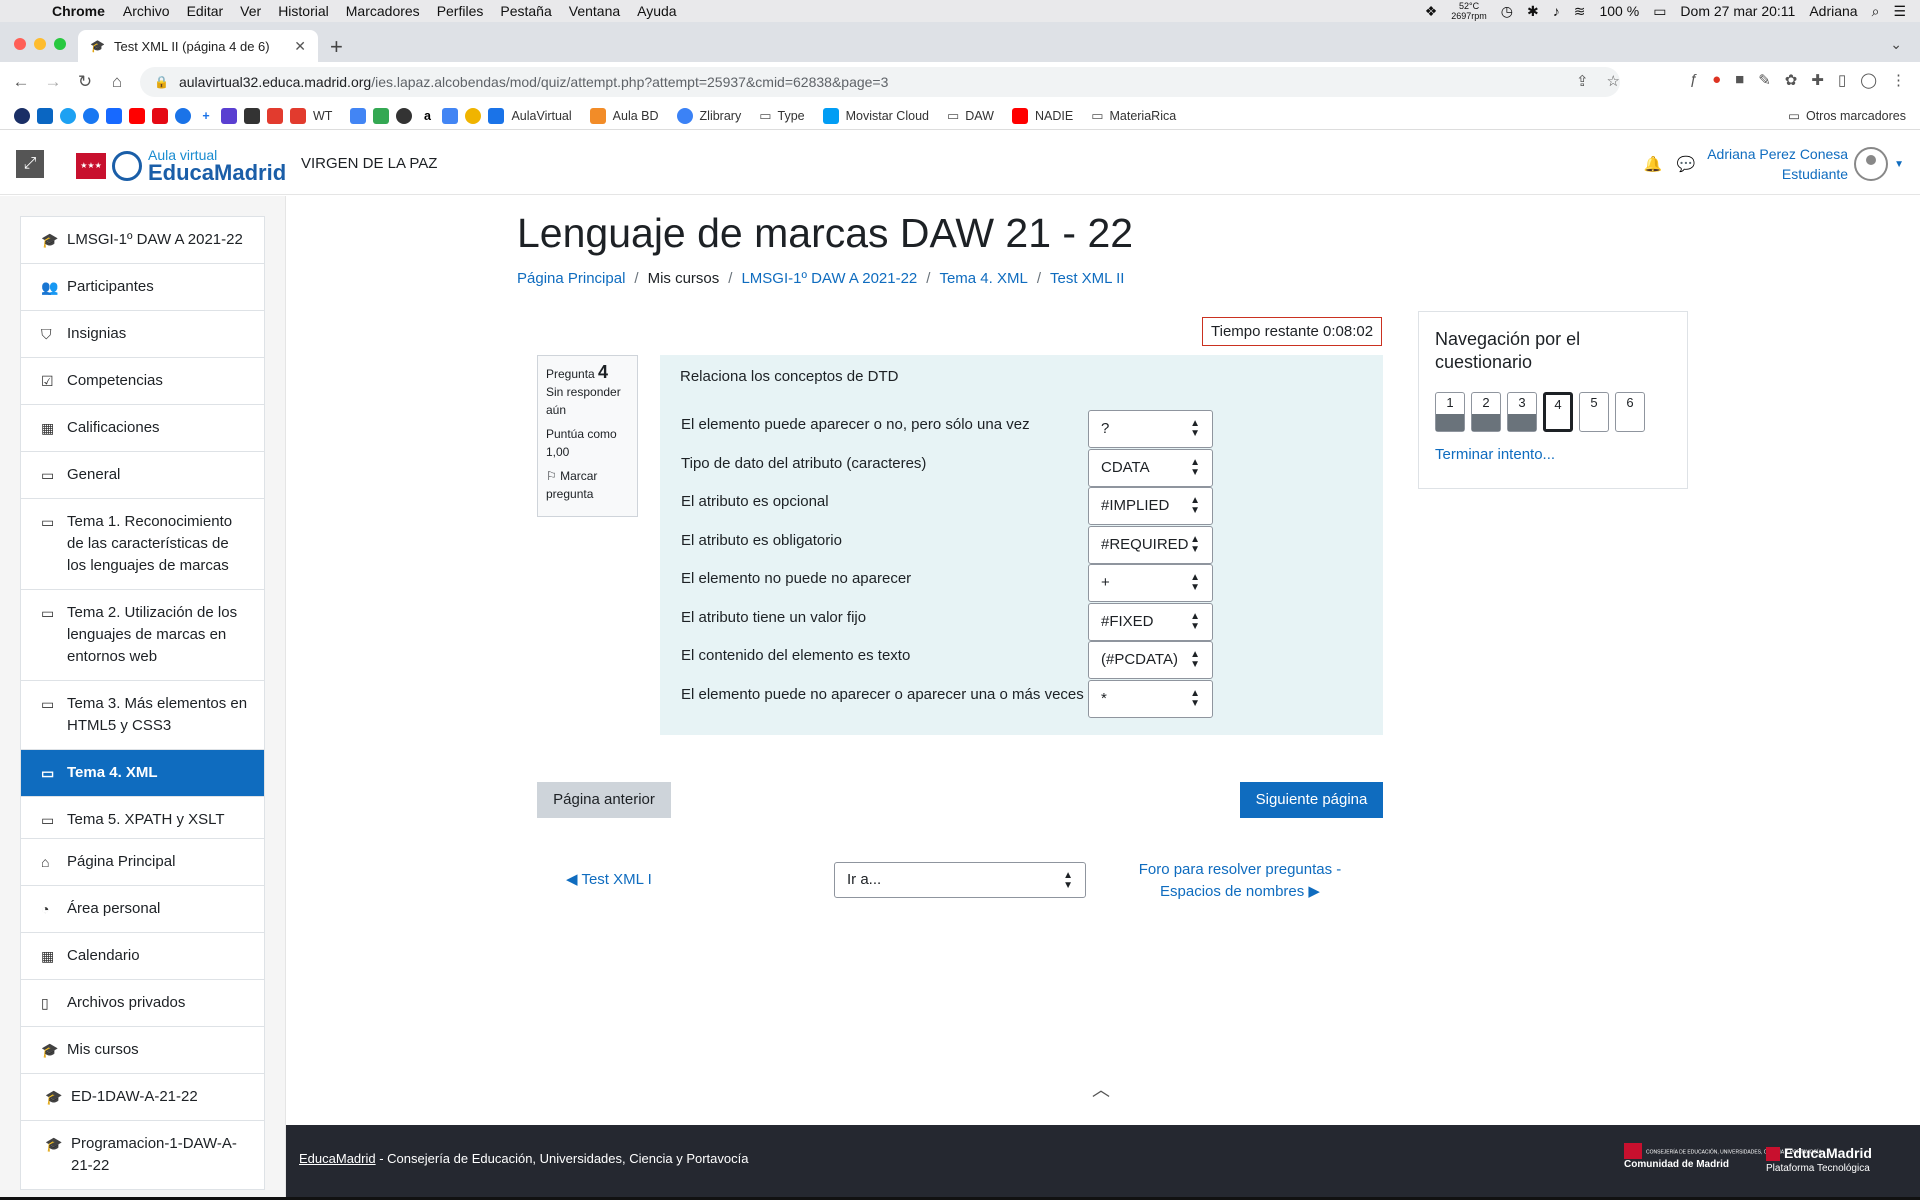  What do you see at coordinates (311, 115) in the screenshot?
I see `bookmark-wt: WT` at bounding box center [311, 115].